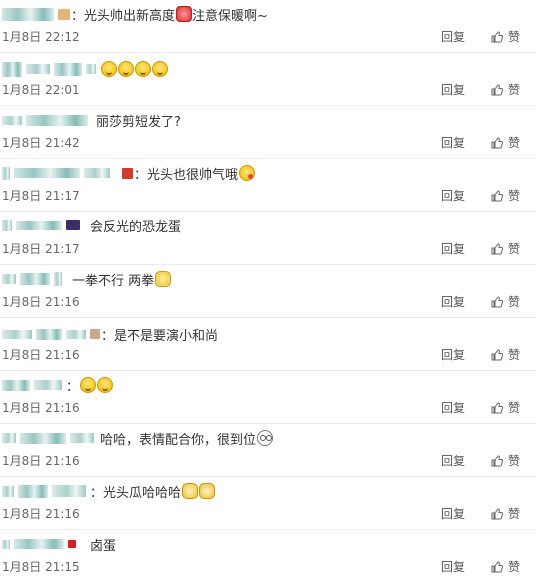  Describe the element at coordinates (110, 335) in the screenshot. I see `comment-content: ：是不是要演小和尚` at that location.